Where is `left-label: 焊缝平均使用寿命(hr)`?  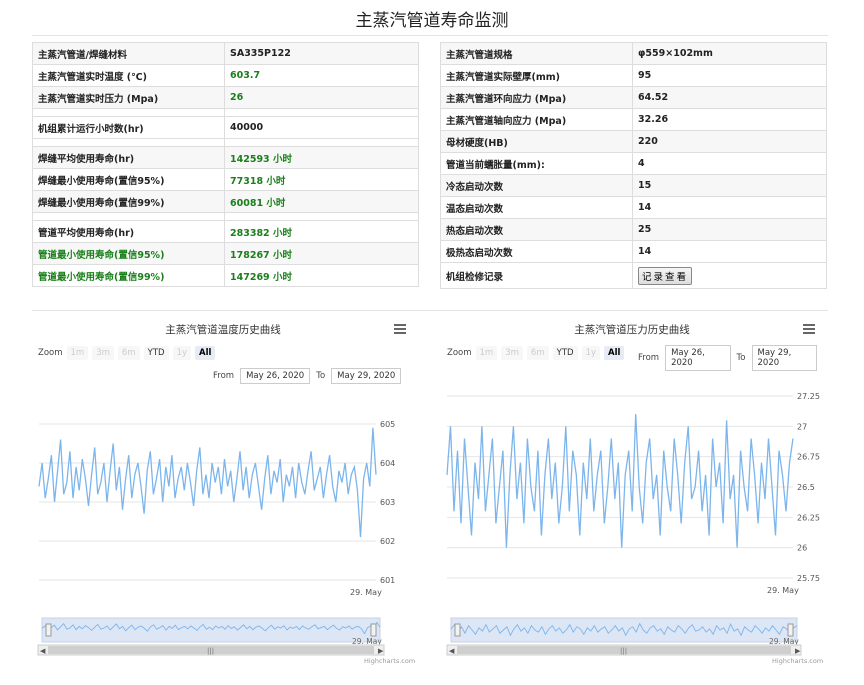 left-label: 焊缝平均使用寿命(hr) is located at coordinates (128, 157).